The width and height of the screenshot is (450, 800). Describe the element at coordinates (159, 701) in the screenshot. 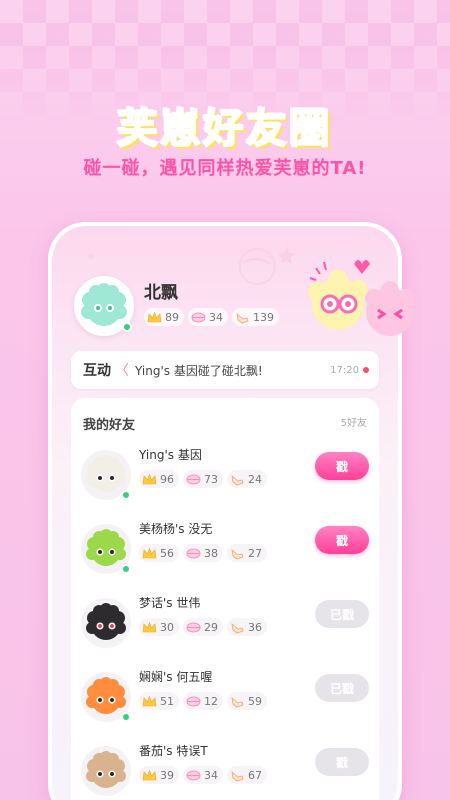

I see `stat-crown: 51` at that location.